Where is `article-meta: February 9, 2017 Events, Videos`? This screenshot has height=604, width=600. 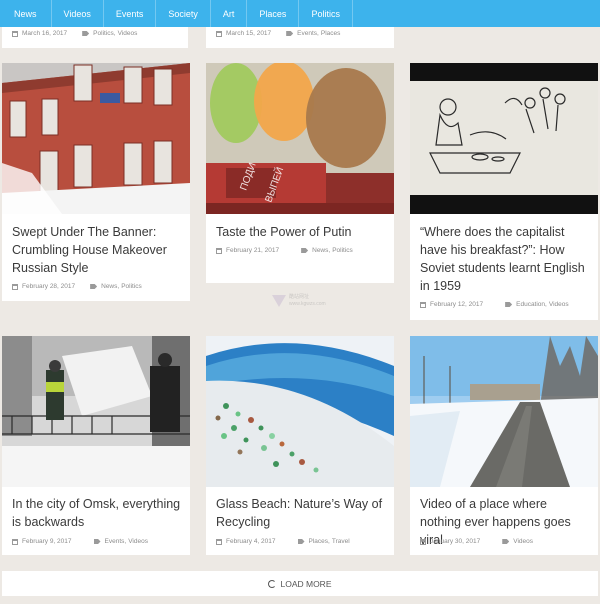 article-meta: February 9, 2017 Events, Videos is located at coordinates (97, 541).